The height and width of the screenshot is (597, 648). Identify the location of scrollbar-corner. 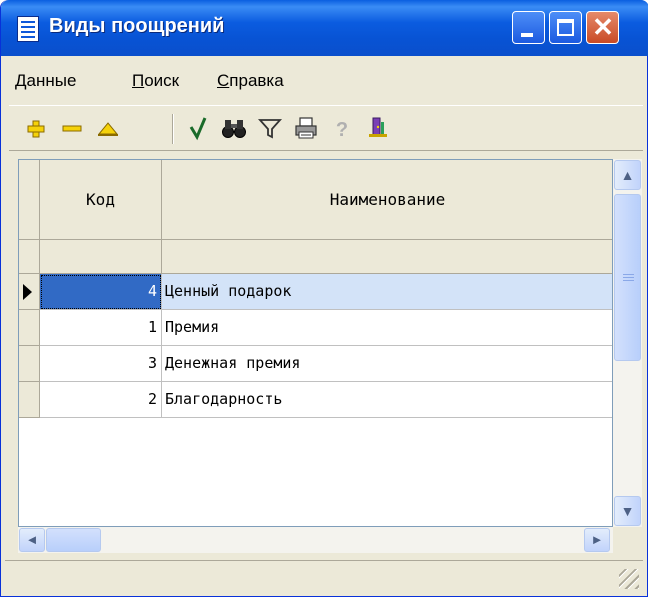
(627, 540).